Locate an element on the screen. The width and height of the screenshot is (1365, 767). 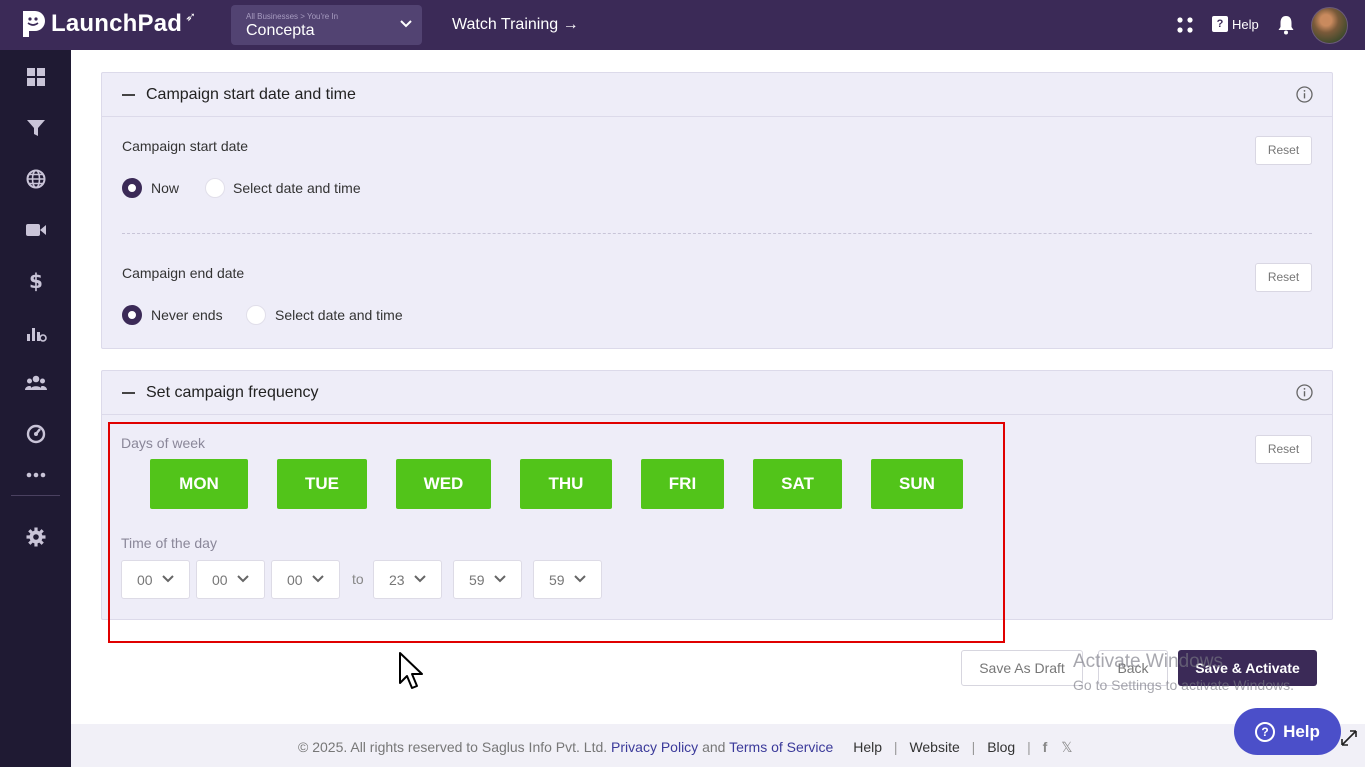
and-text: and is located at coordinates (714, 747).